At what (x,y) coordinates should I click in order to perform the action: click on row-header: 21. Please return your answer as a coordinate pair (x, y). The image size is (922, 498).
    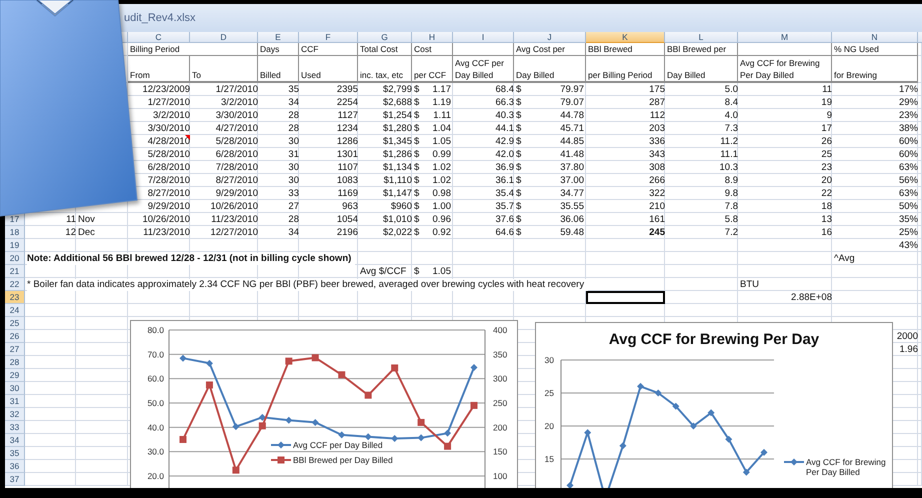
    Looking at the image, I should click on (15, 271).